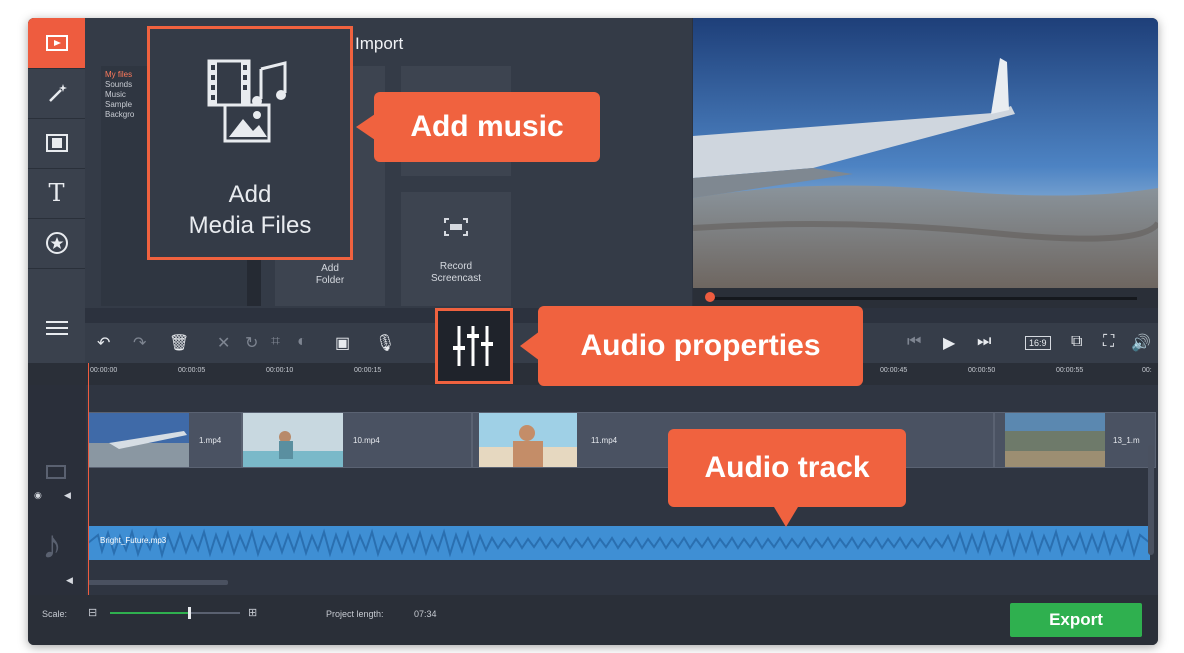 This screenshot has width=1184, height=653. I want to click on scale-slider-handle, so click(189, 613).